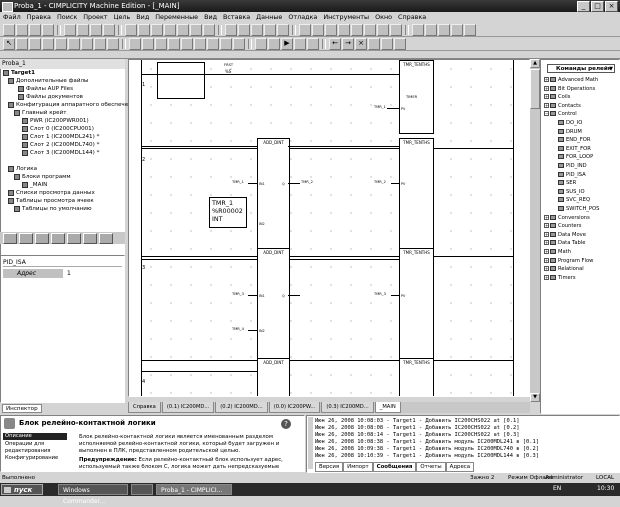  Describe the element at coordinates (387, 43) in the screenshot. I see `nav-refresh-icon` at that location.